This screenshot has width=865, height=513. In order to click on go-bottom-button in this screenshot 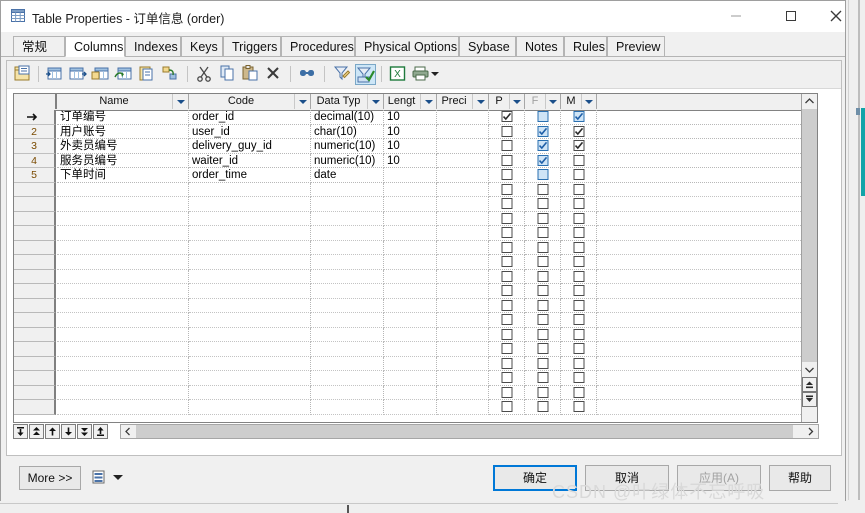, I will do `click(809, 399)`.